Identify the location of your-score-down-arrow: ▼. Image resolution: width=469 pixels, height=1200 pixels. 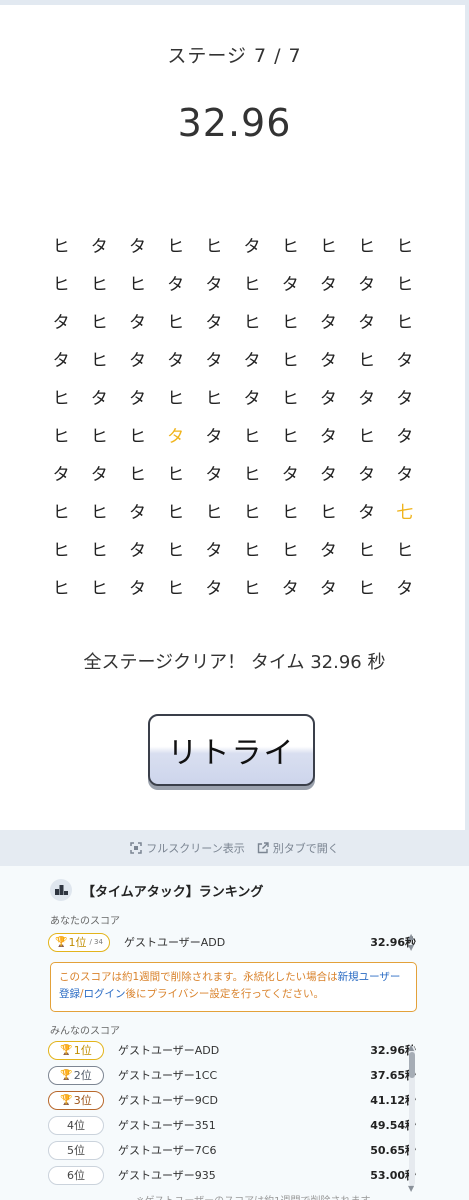
(411, 947).